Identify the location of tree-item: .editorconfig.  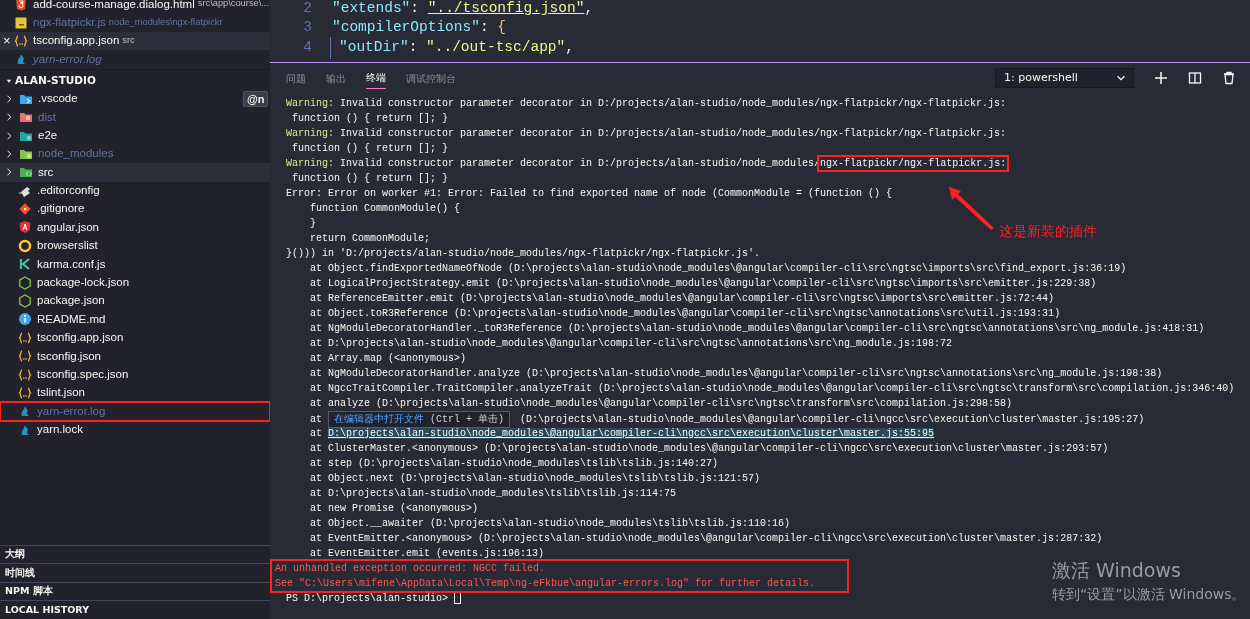
(135, 190).